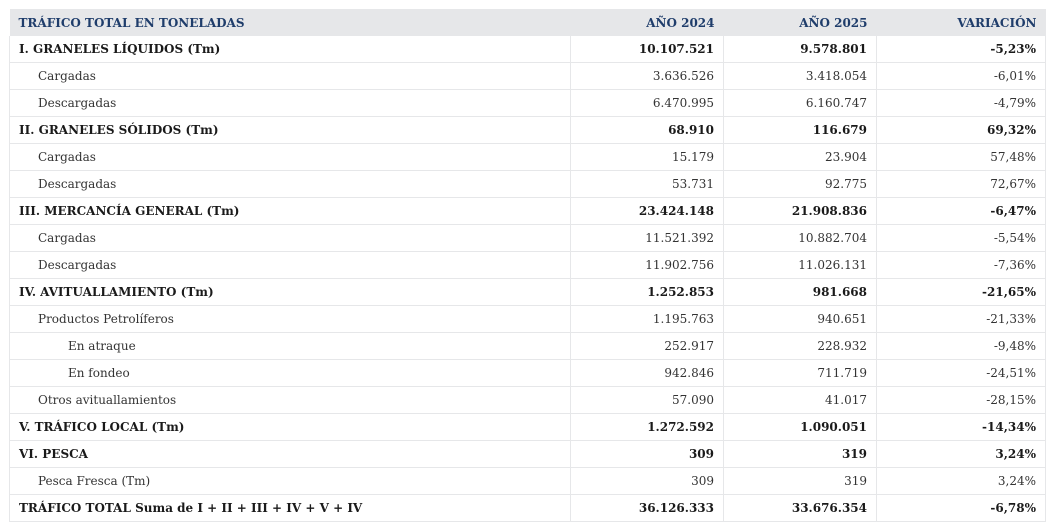 This screenshot has width=1054, height=532. What do you see at coordinates (647, 157) in the screenshot?
I see `row-value-2024: 15.179` at bounding box center [647, 157].